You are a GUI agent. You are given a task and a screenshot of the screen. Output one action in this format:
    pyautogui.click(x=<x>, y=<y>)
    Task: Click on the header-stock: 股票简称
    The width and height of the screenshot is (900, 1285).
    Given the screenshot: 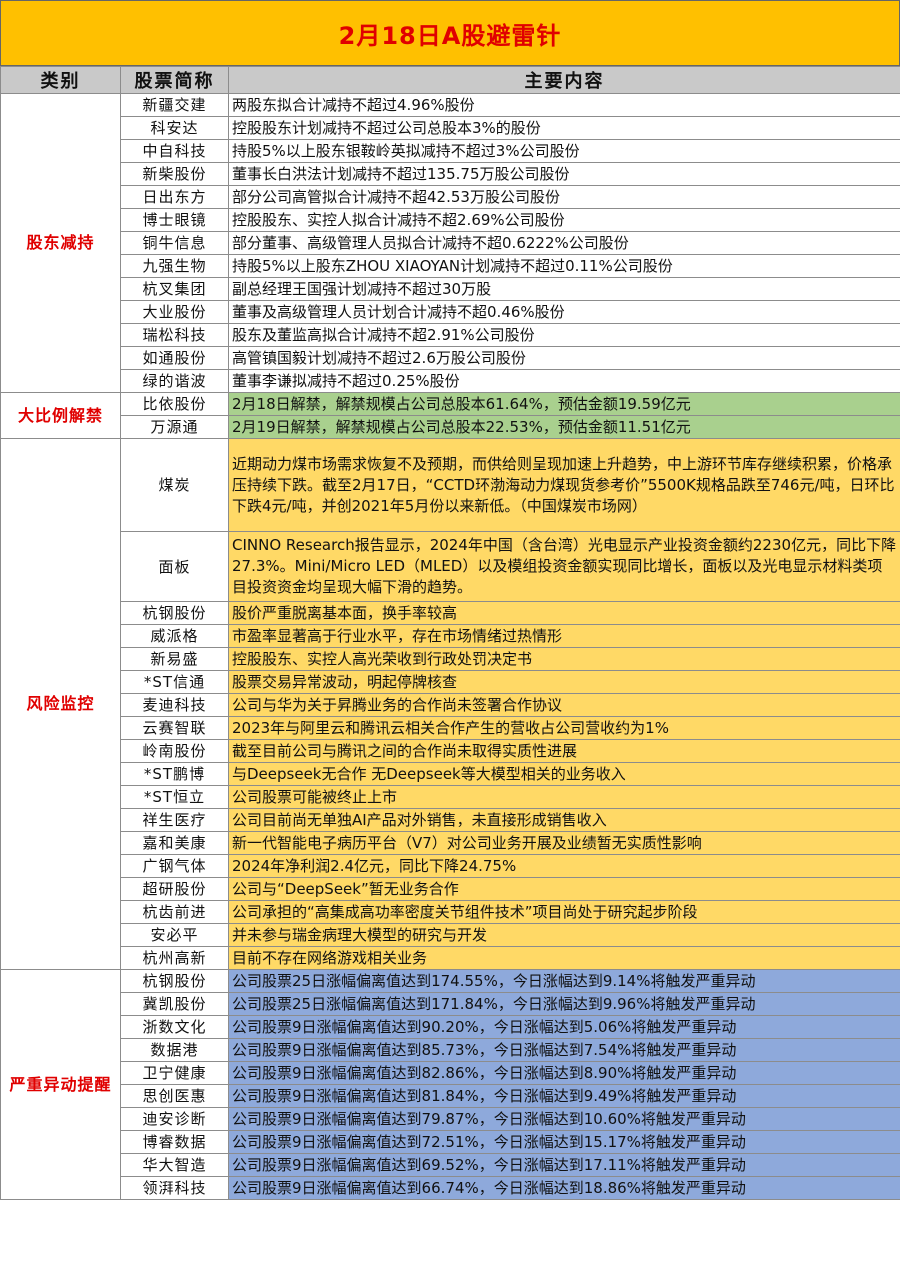 What is the action you would take?
    pyautogui.click(x=174, y=80)
    